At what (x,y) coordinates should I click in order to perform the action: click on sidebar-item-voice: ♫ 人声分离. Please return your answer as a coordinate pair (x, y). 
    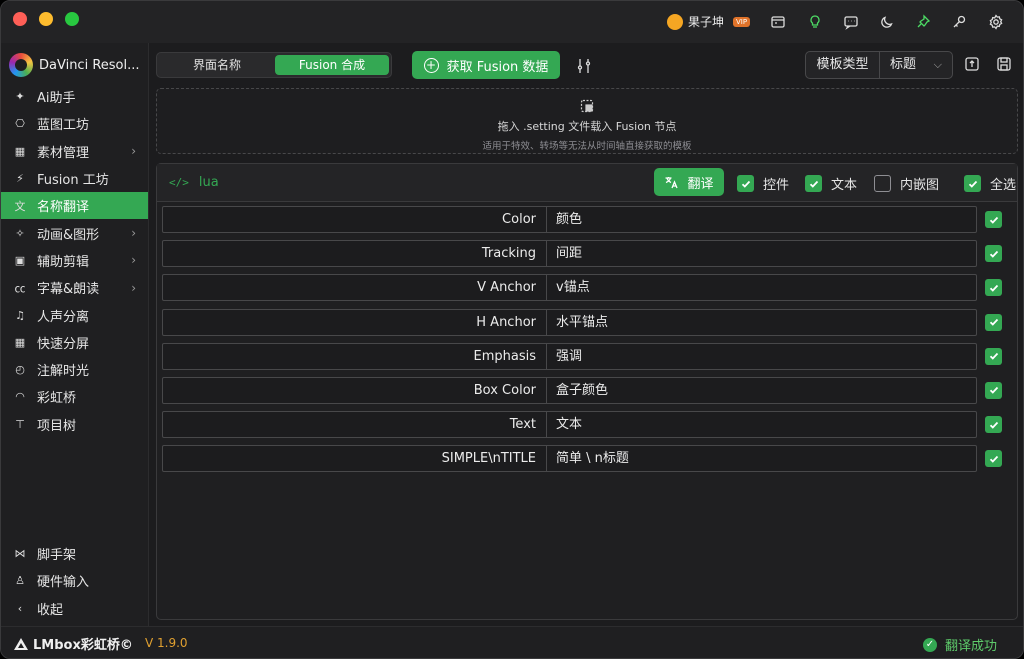
    Looking at the image, I should click on (74, 314).